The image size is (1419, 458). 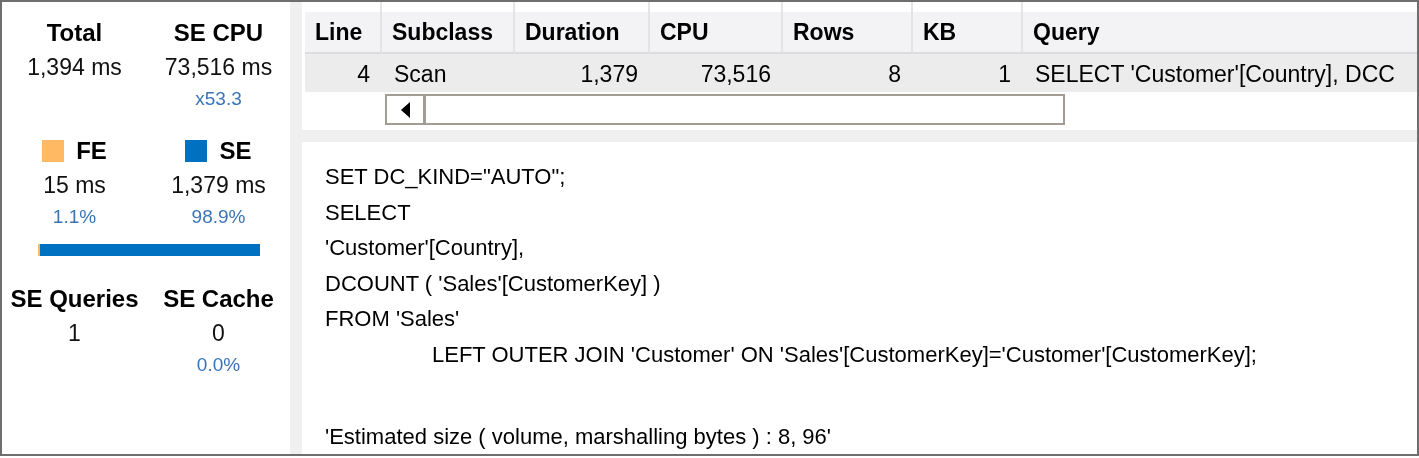 I want to click on table-cell-text: 4, so click(x=363, y=74).